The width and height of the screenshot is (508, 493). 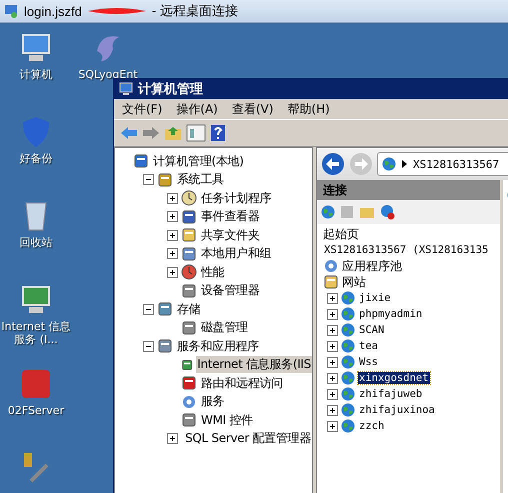 What do you see at coordinates (372, 266) in the screenshot?
I see `tree-item: 应用程序池` at bounding box center [372, 266].